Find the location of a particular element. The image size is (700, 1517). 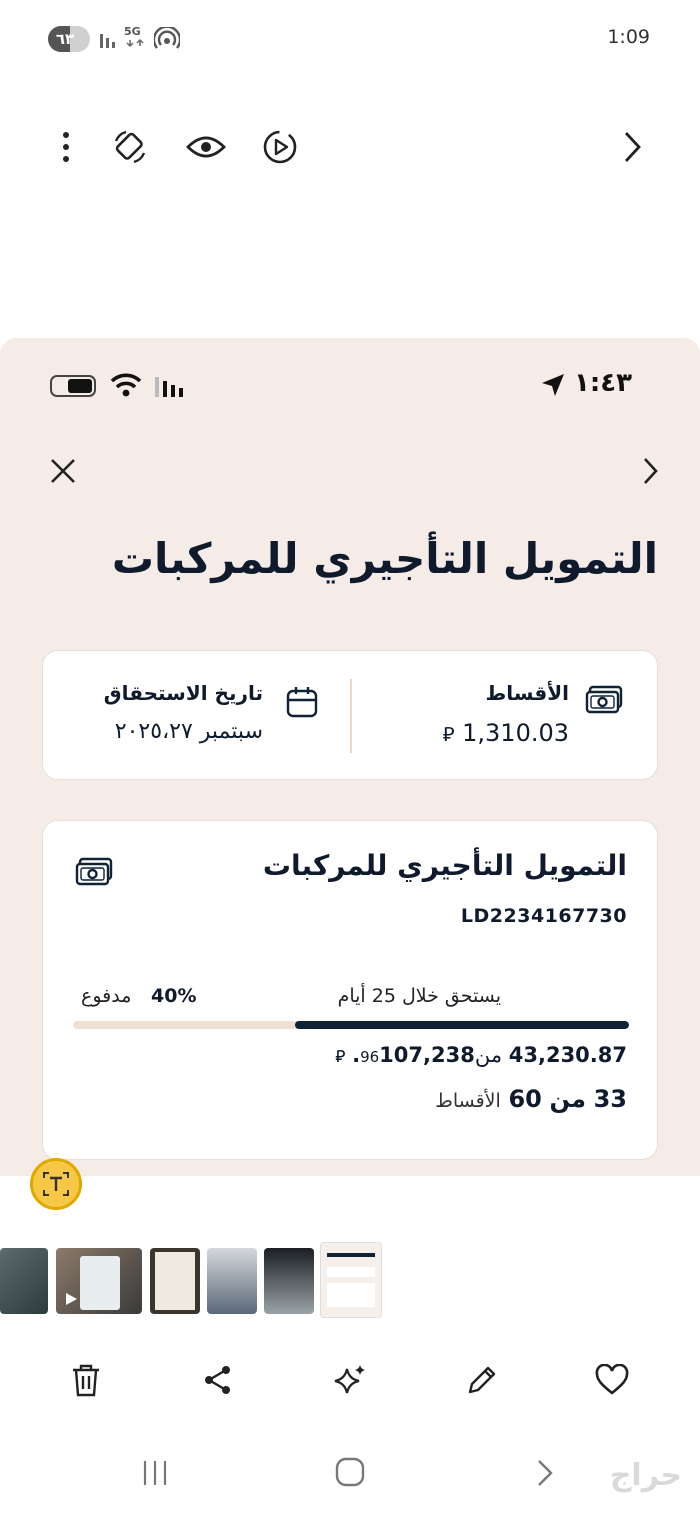

thumbnail-strip is located at coordinates (350, 1280).